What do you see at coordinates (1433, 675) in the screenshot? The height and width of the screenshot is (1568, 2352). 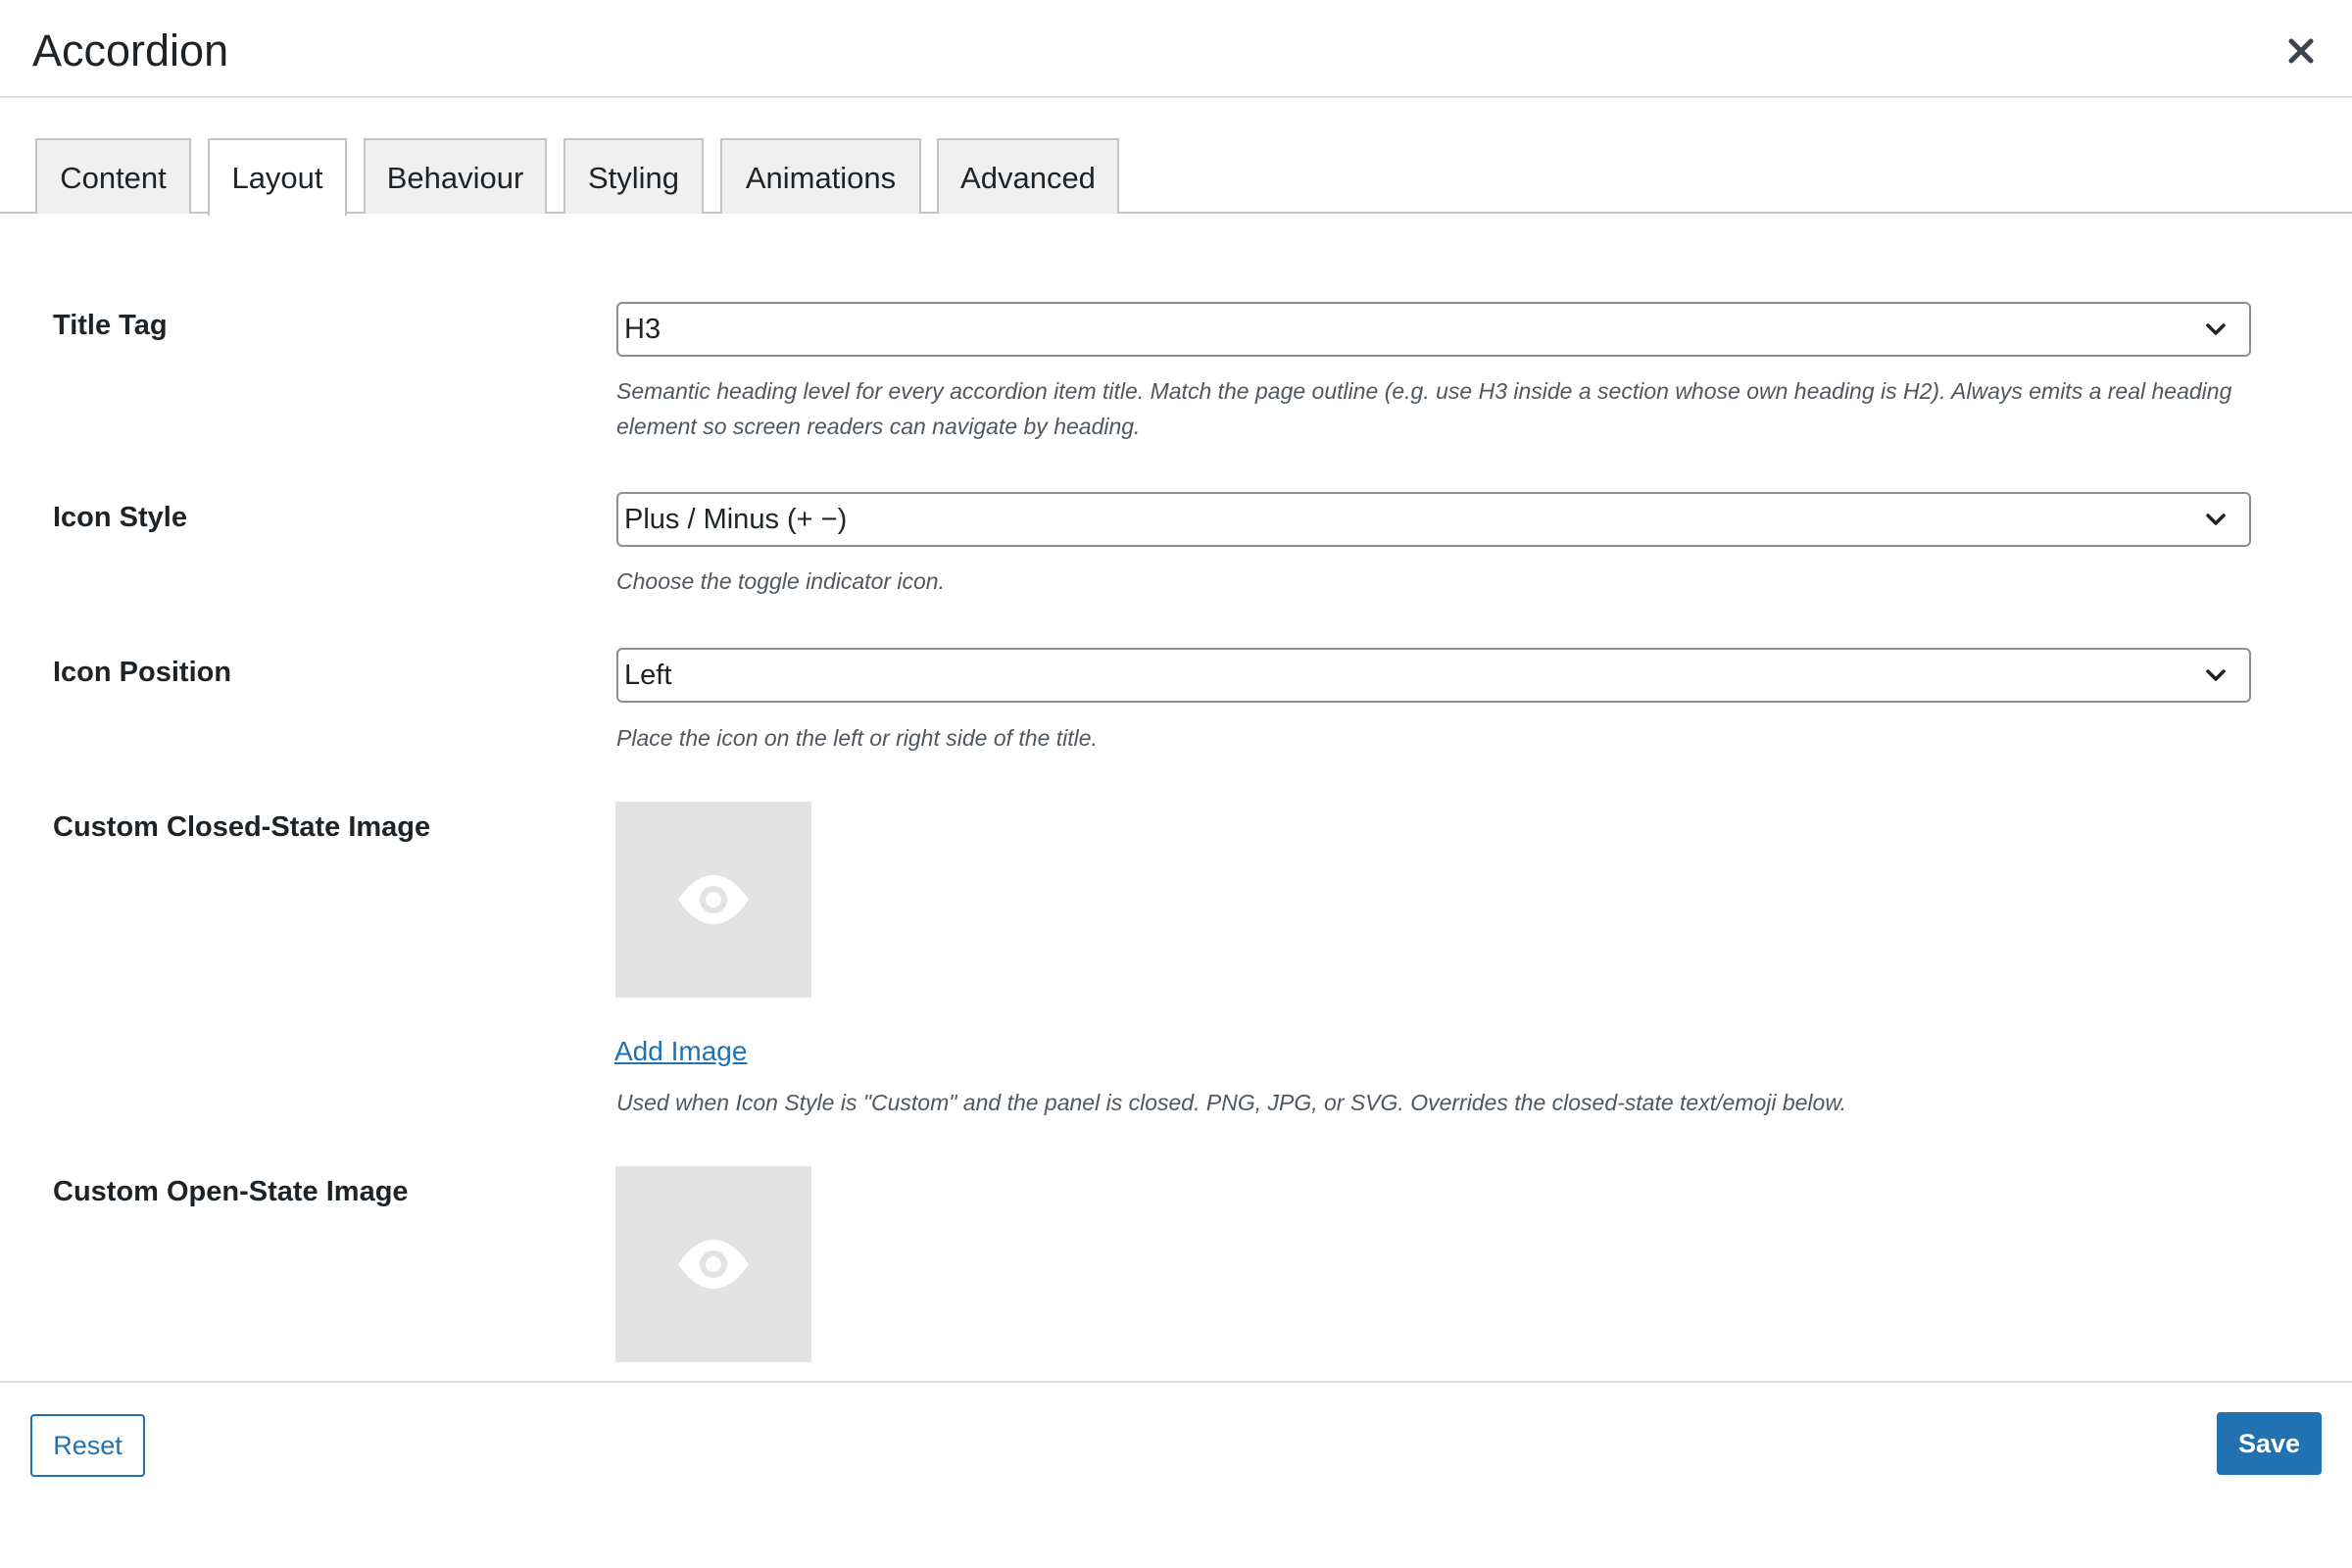 I see `icon-position-select: Left` at bounding box center [1433, 675].